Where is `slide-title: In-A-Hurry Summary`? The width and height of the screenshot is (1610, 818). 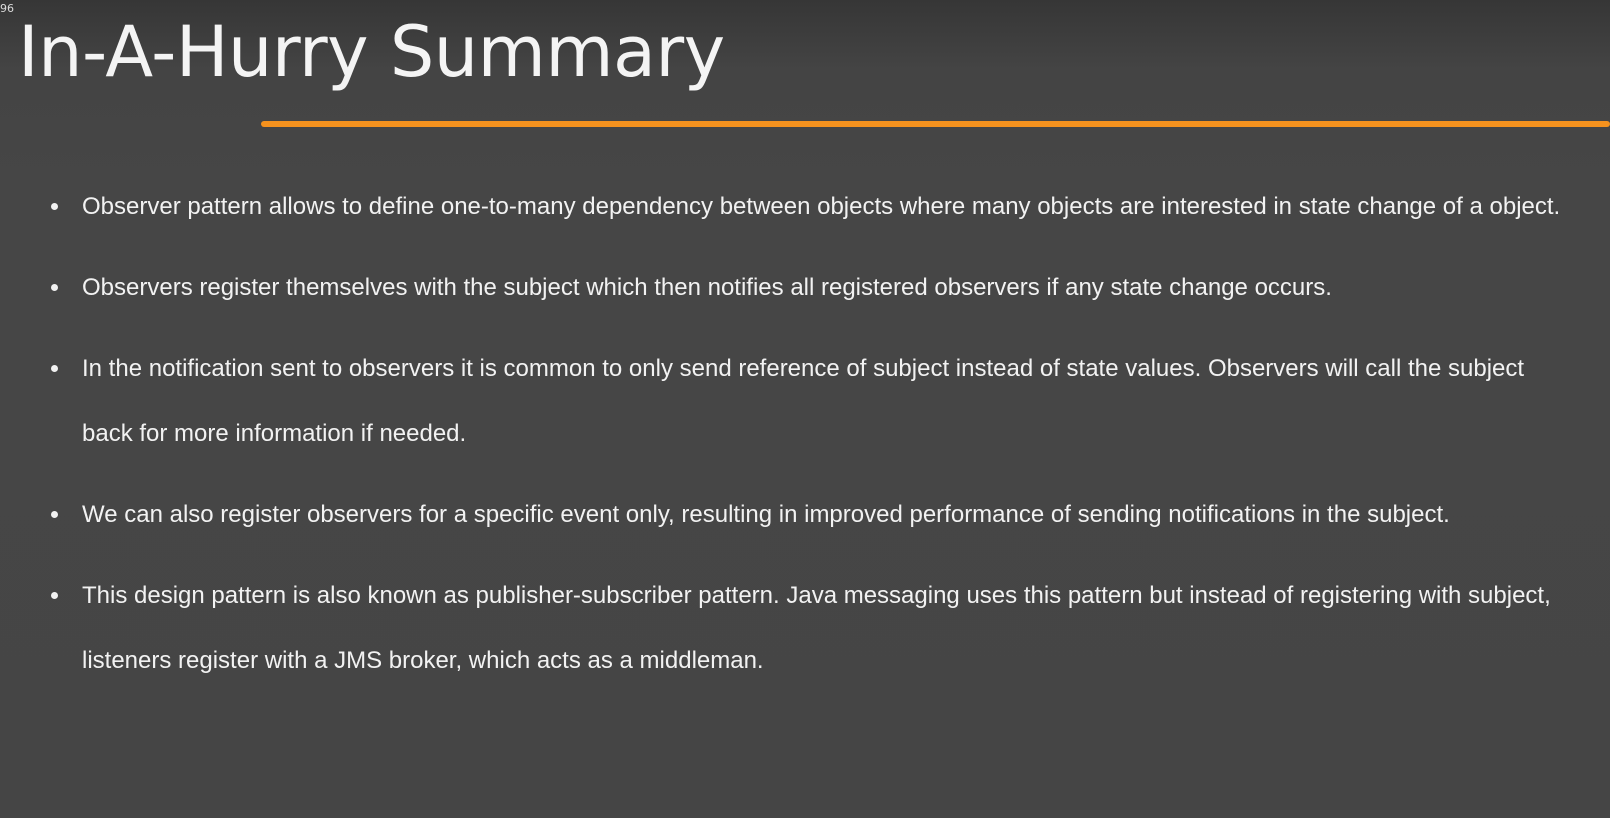
slide-title: In-A-Hurry Summary is located at coordinates (371, 52).